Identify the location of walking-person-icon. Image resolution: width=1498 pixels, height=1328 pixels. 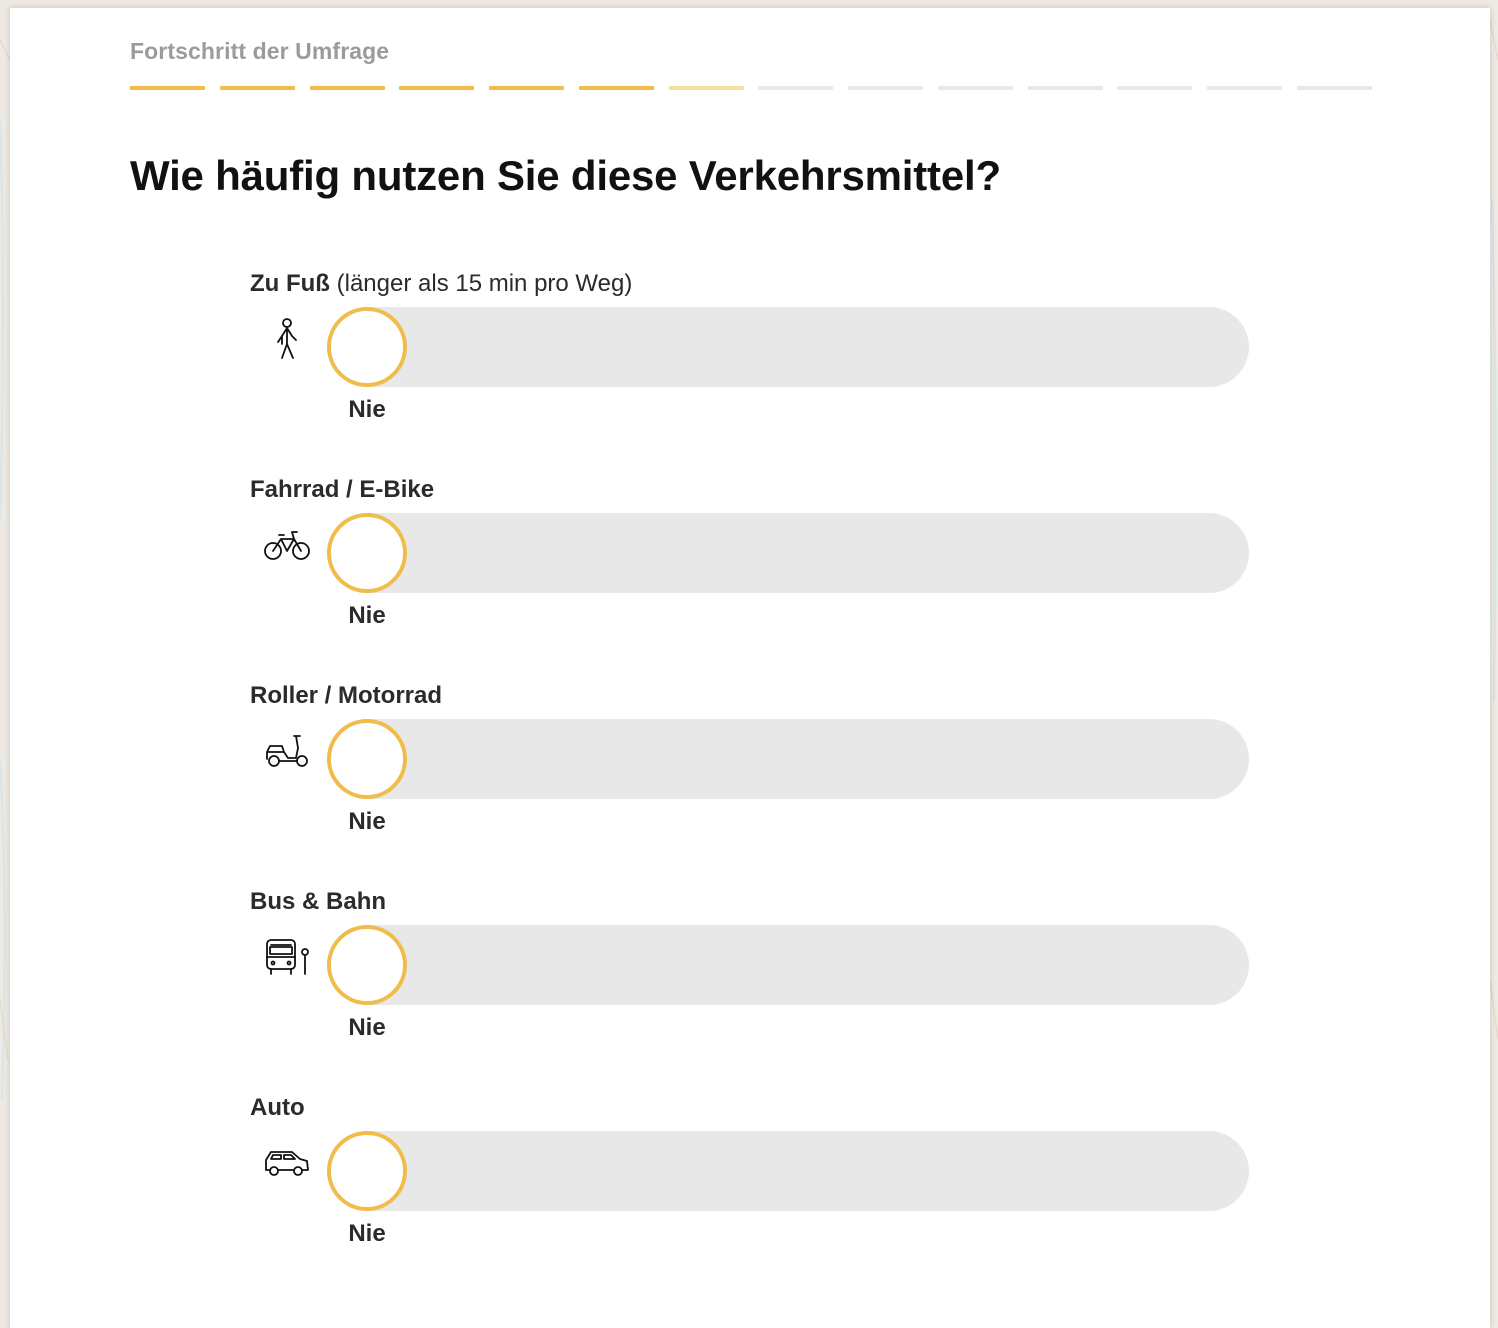
(287, 339).